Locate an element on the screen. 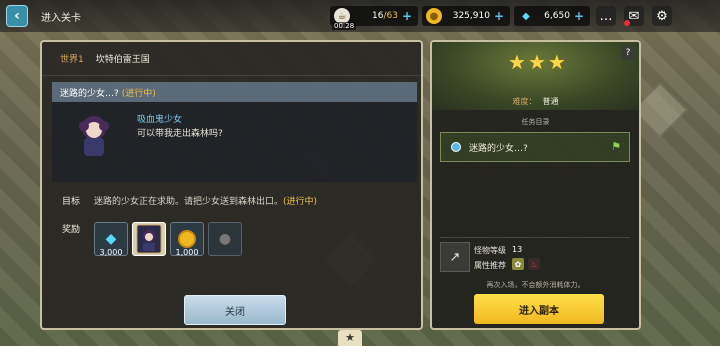  monster-level-value: 13 is located at coordinates (517, 249).